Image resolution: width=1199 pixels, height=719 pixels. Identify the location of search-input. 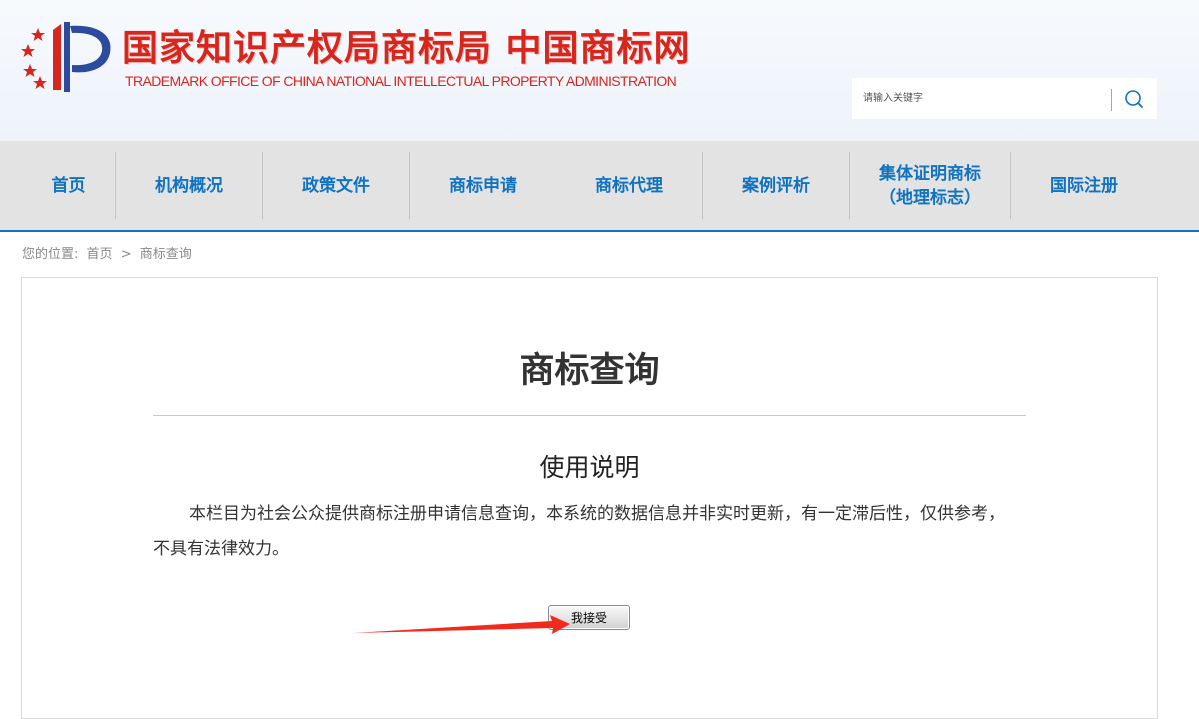
(979, 98).